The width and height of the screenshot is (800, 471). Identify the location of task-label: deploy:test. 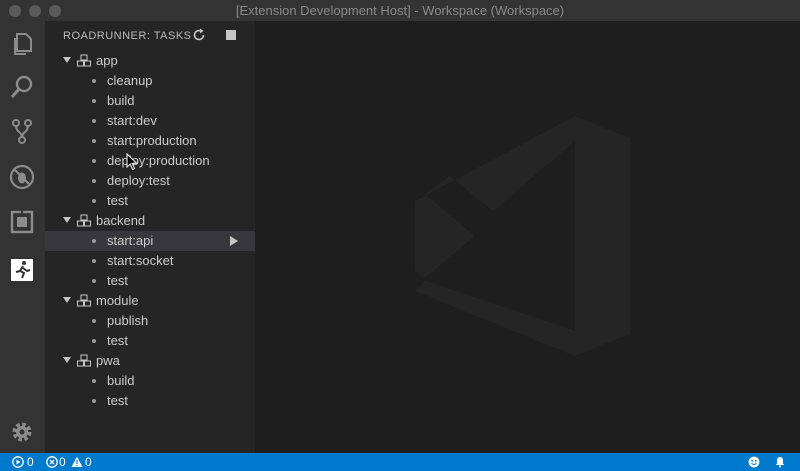
(138, 180).